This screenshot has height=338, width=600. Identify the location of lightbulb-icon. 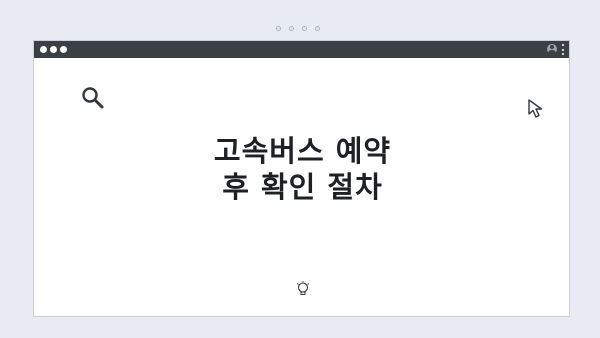
(303, 288).